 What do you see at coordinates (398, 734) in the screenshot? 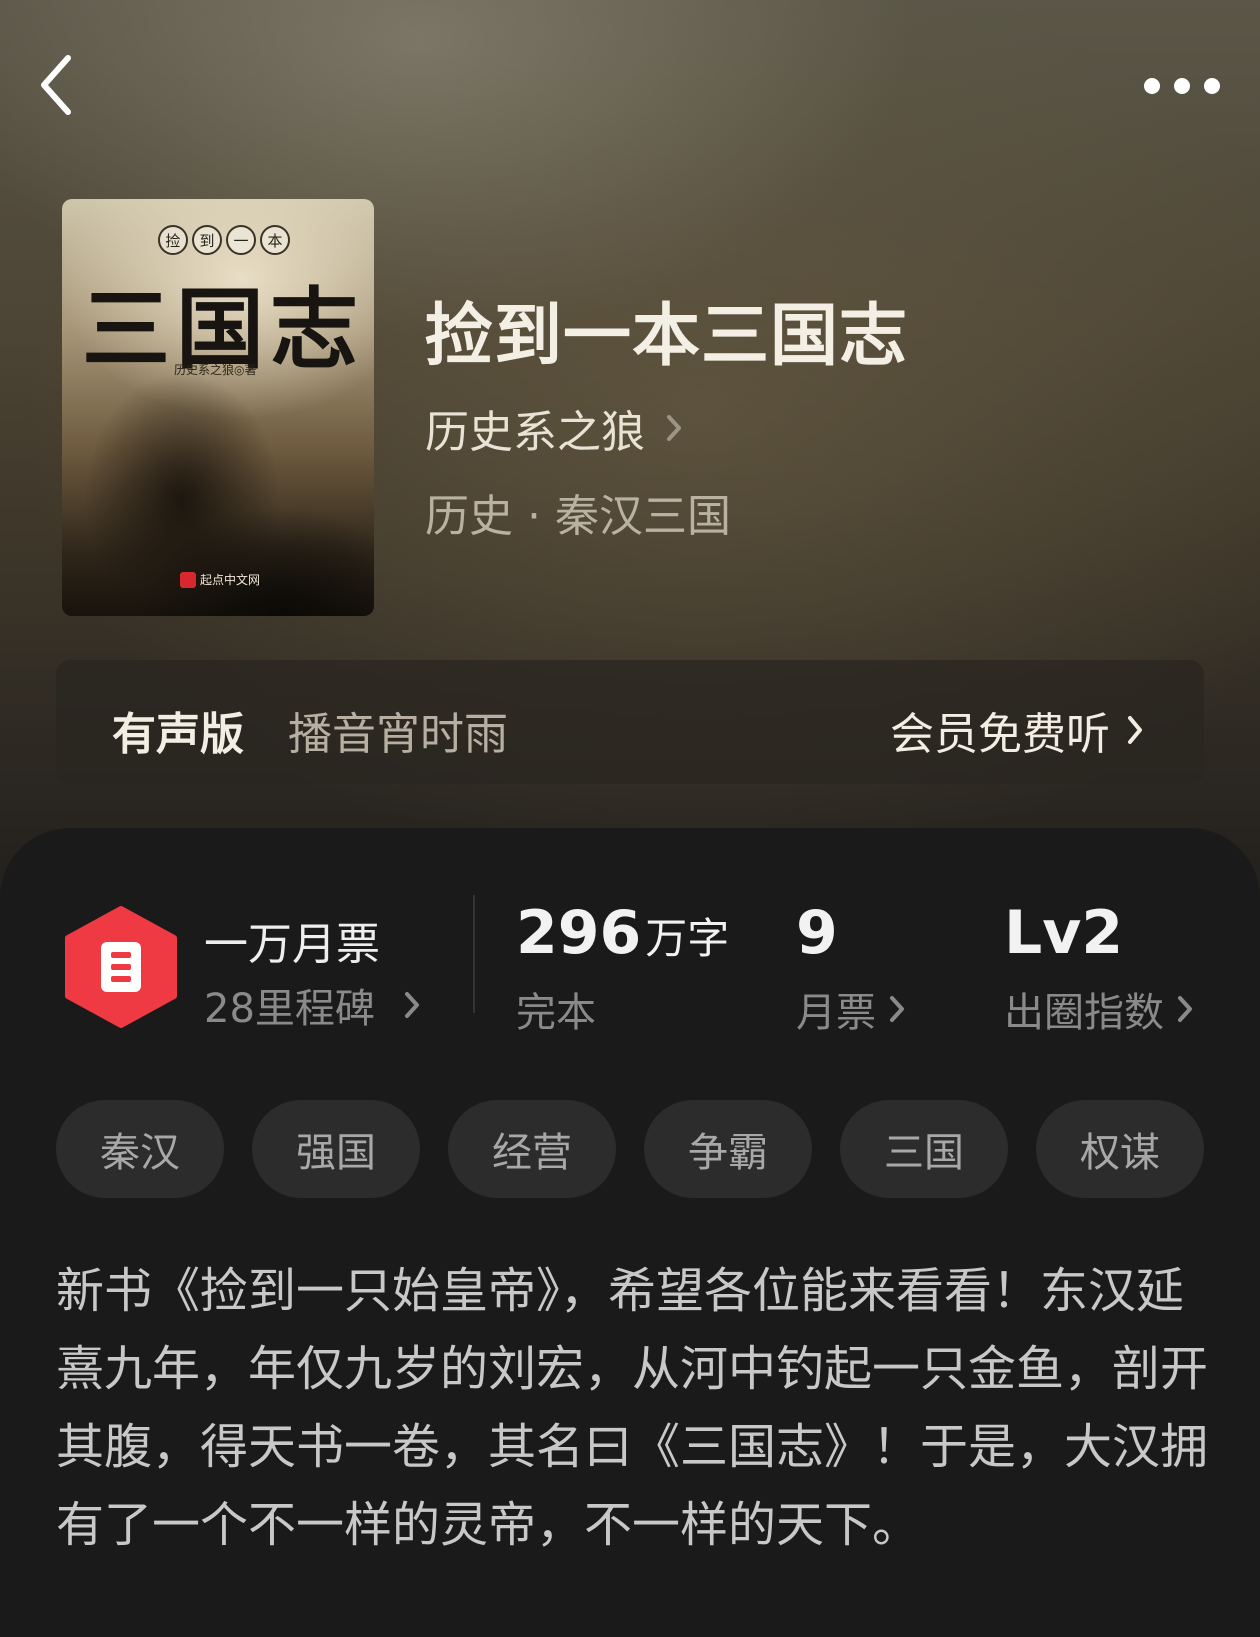
I see `audio-narrator: 播音宵时雨` at bounding box center [398, 734].